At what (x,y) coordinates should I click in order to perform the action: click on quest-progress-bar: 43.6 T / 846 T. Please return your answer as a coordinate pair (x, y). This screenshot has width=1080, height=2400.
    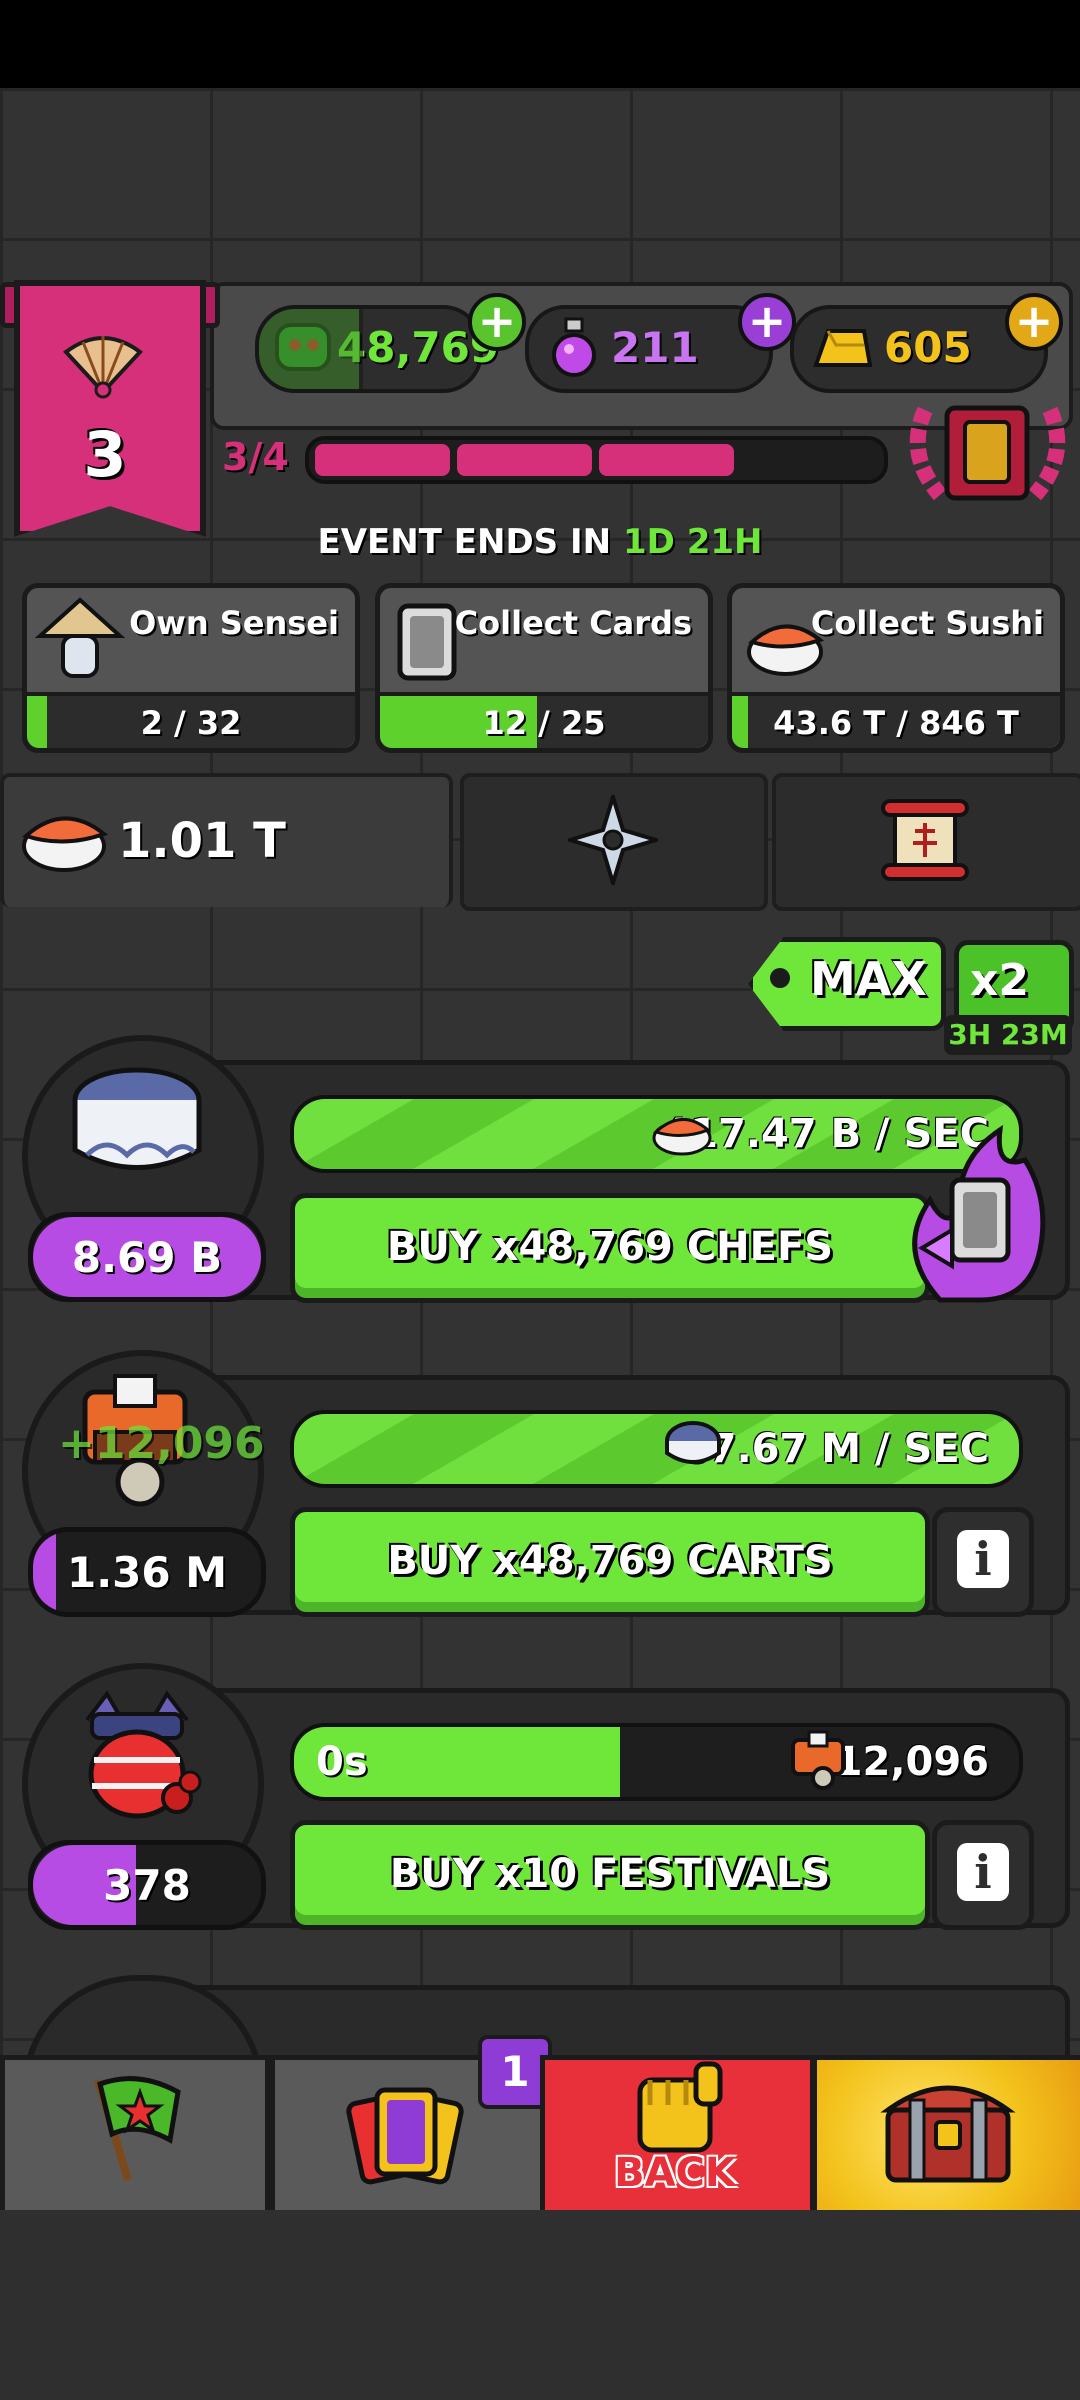
    Looking at the image, I should click on (896, 720).